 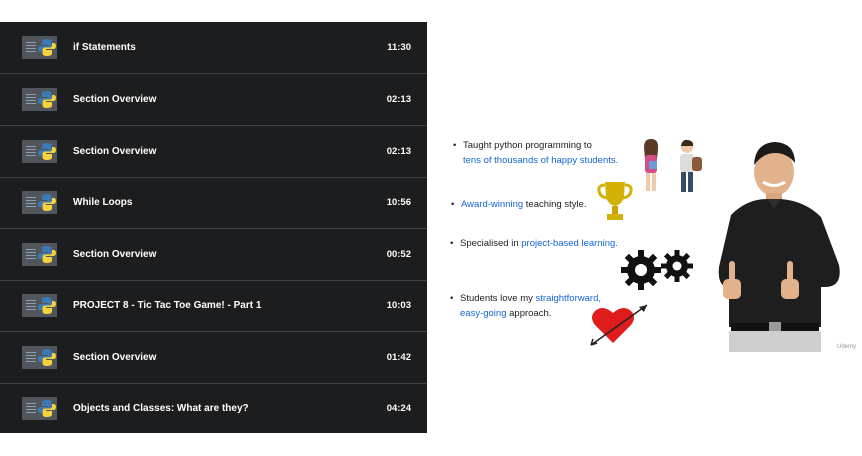 I want to click on lecture-duration: 00:52, so click(x=398, y=254).